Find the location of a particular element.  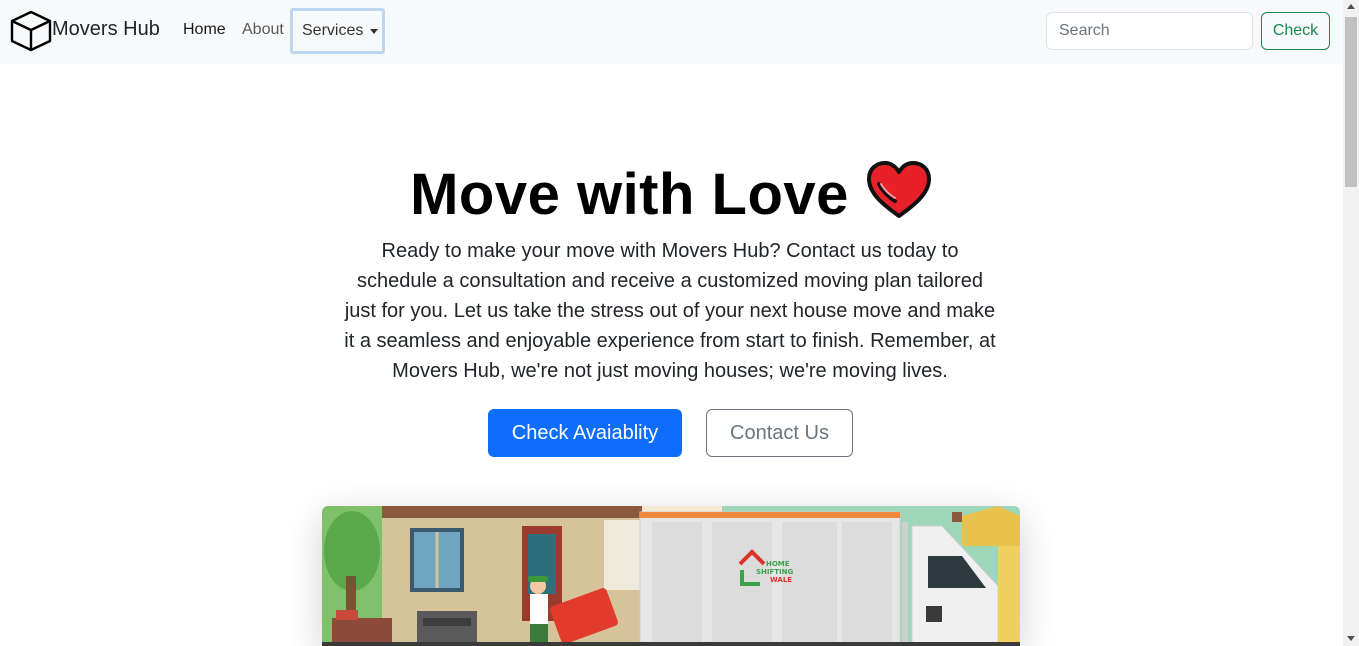

check-button: Check is located at coordinates (1295, 31).